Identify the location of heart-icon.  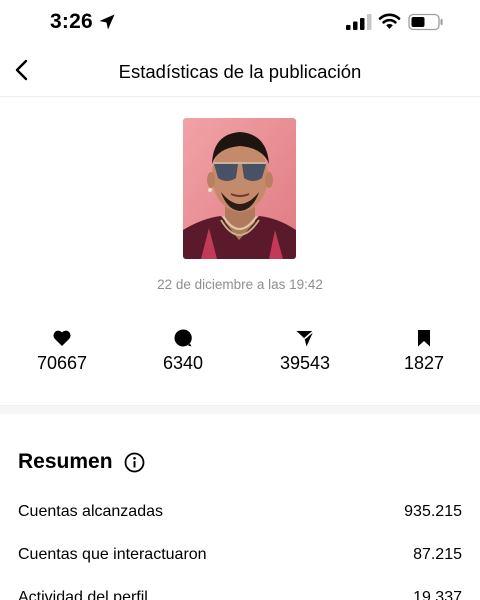
(62, 338).